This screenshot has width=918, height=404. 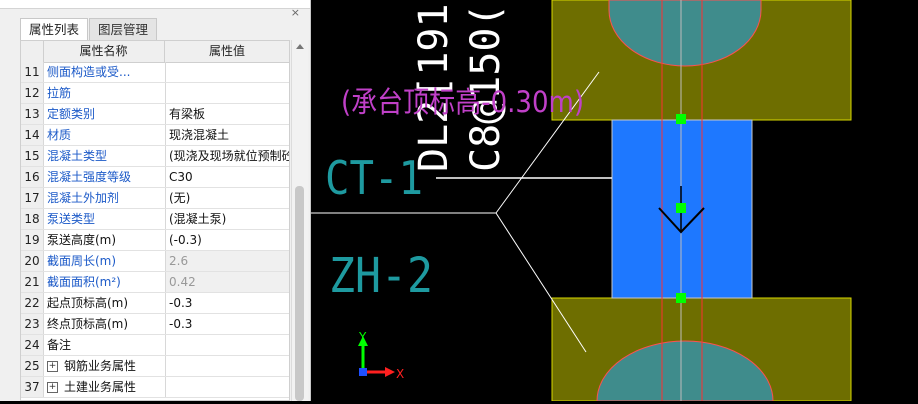 What do you see at coordinates (84, 282) in the screenshot?
I see `property-name: 截面面积(m²)` at bounding box center [84, 282].